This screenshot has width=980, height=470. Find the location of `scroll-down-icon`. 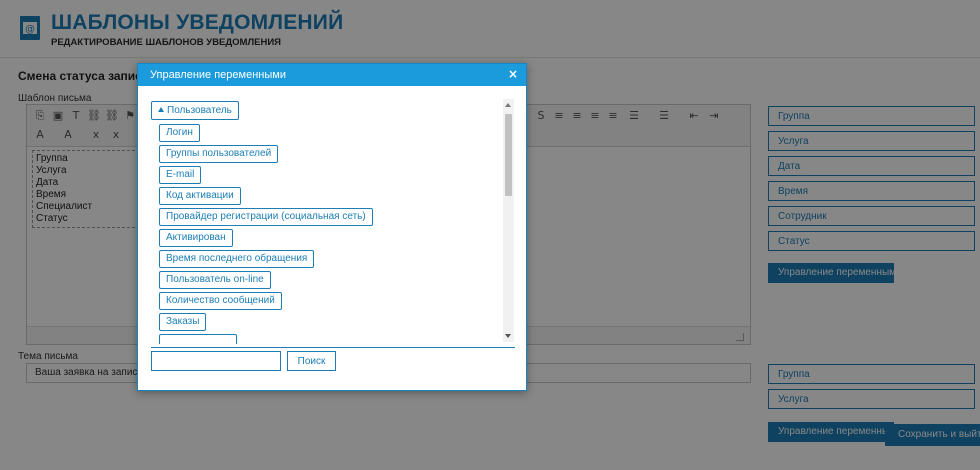

scroll-down-icon is located at coordinates (508, 336).